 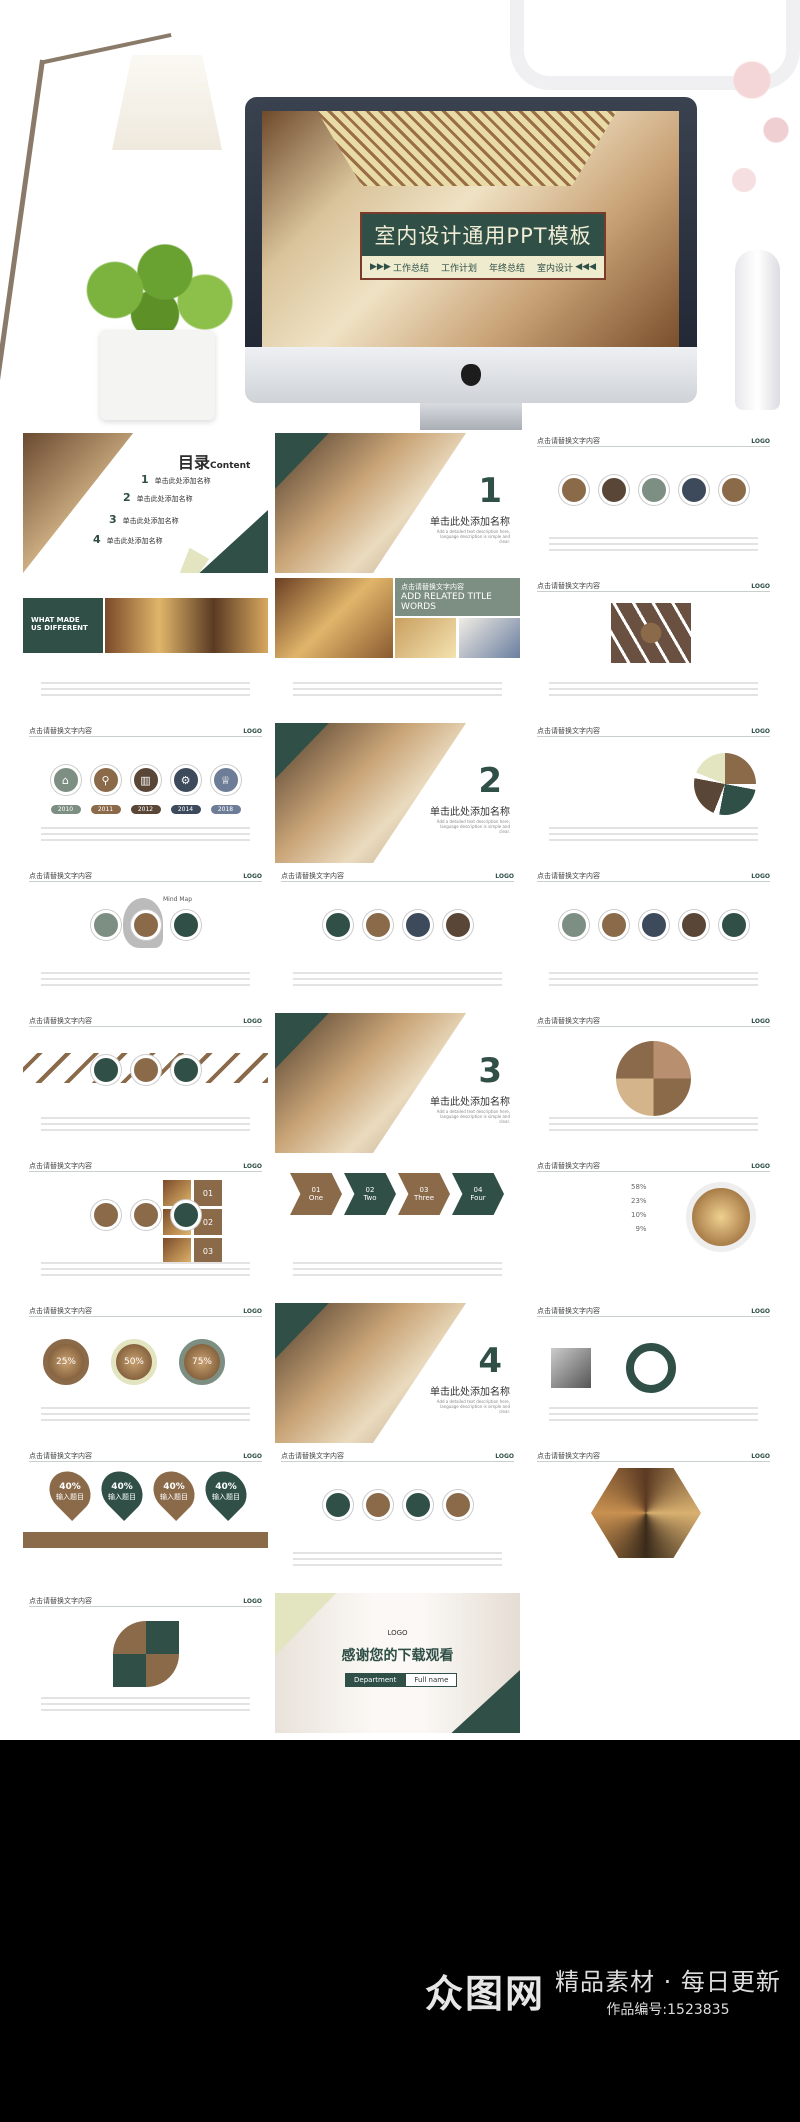 I want to click on year-label: 2012, so click(x=145, y=809).